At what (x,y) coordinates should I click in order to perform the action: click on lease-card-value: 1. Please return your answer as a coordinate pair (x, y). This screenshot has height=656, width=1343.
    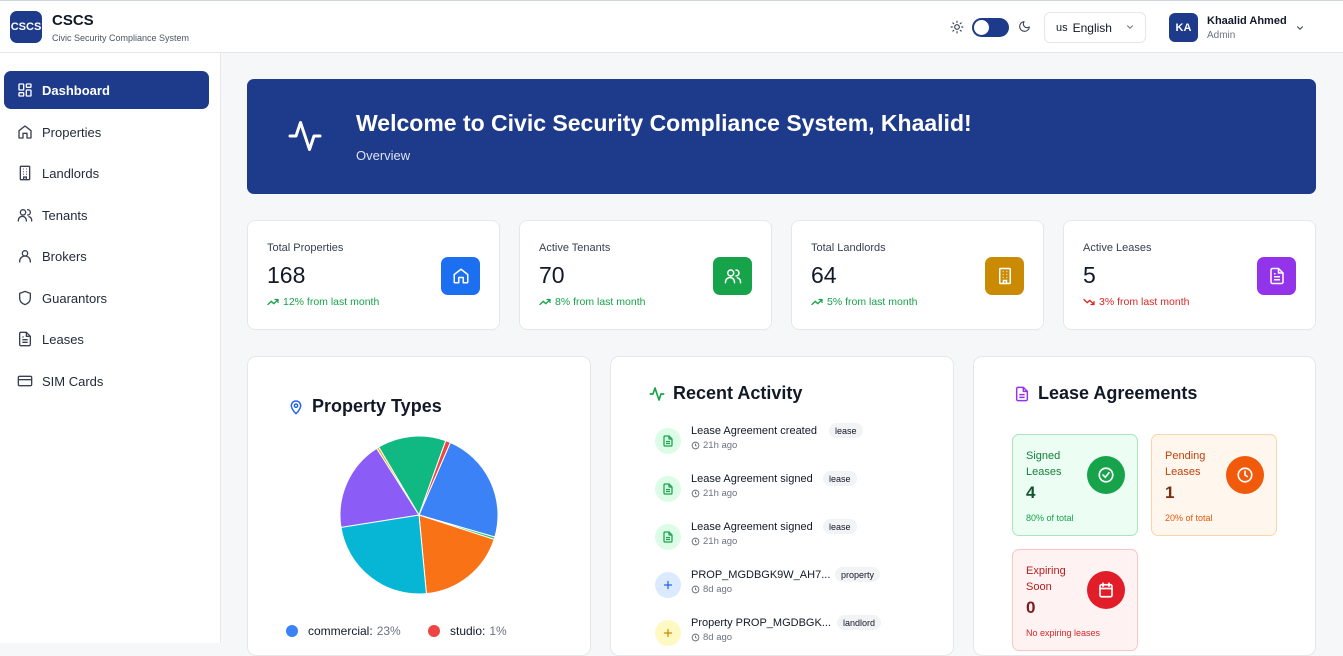
    Looking at the image, I should click on (1170, 492).